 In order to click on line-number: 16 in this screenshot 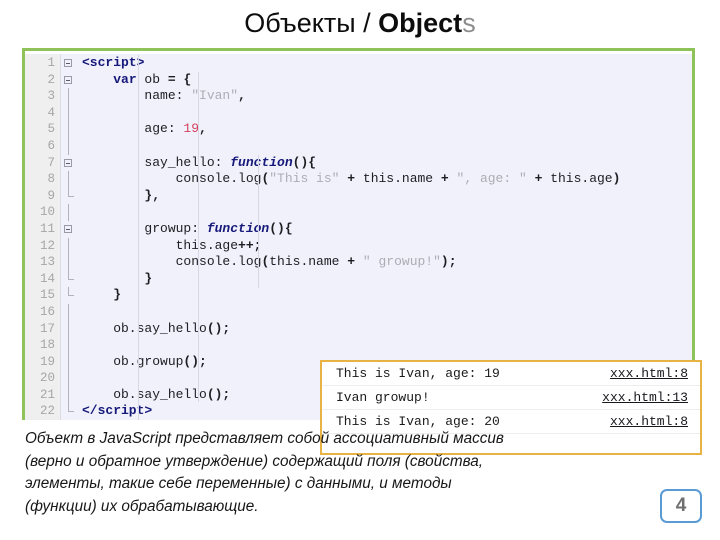, I will do `click(47, 311)`.